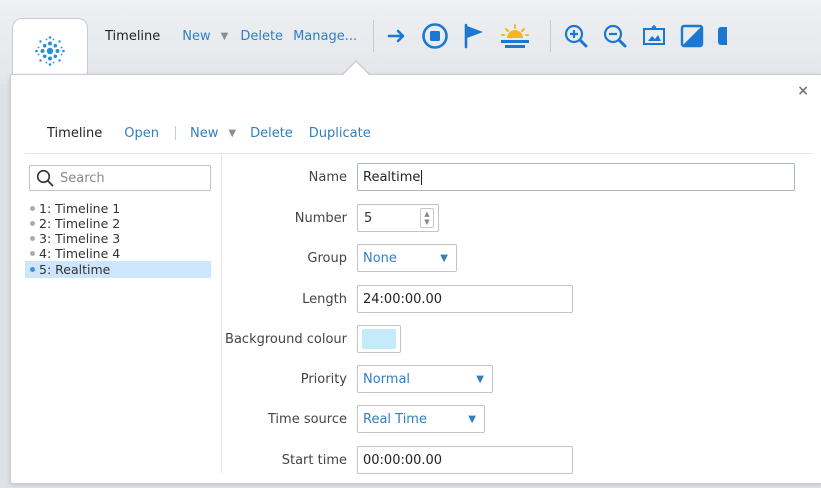  I want to click on priority-select: Normal ▼, so click(425, 379).